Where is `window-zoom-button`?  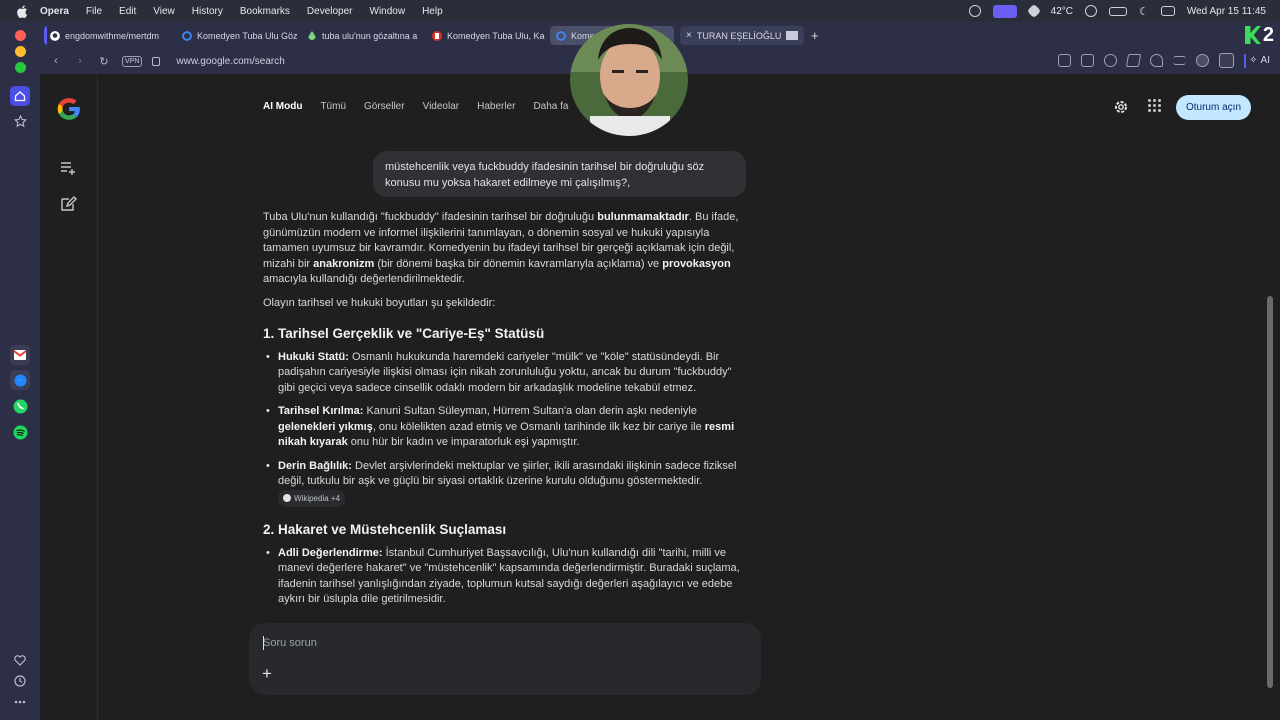
window-zoom-button is located at coordinates (20, 67).